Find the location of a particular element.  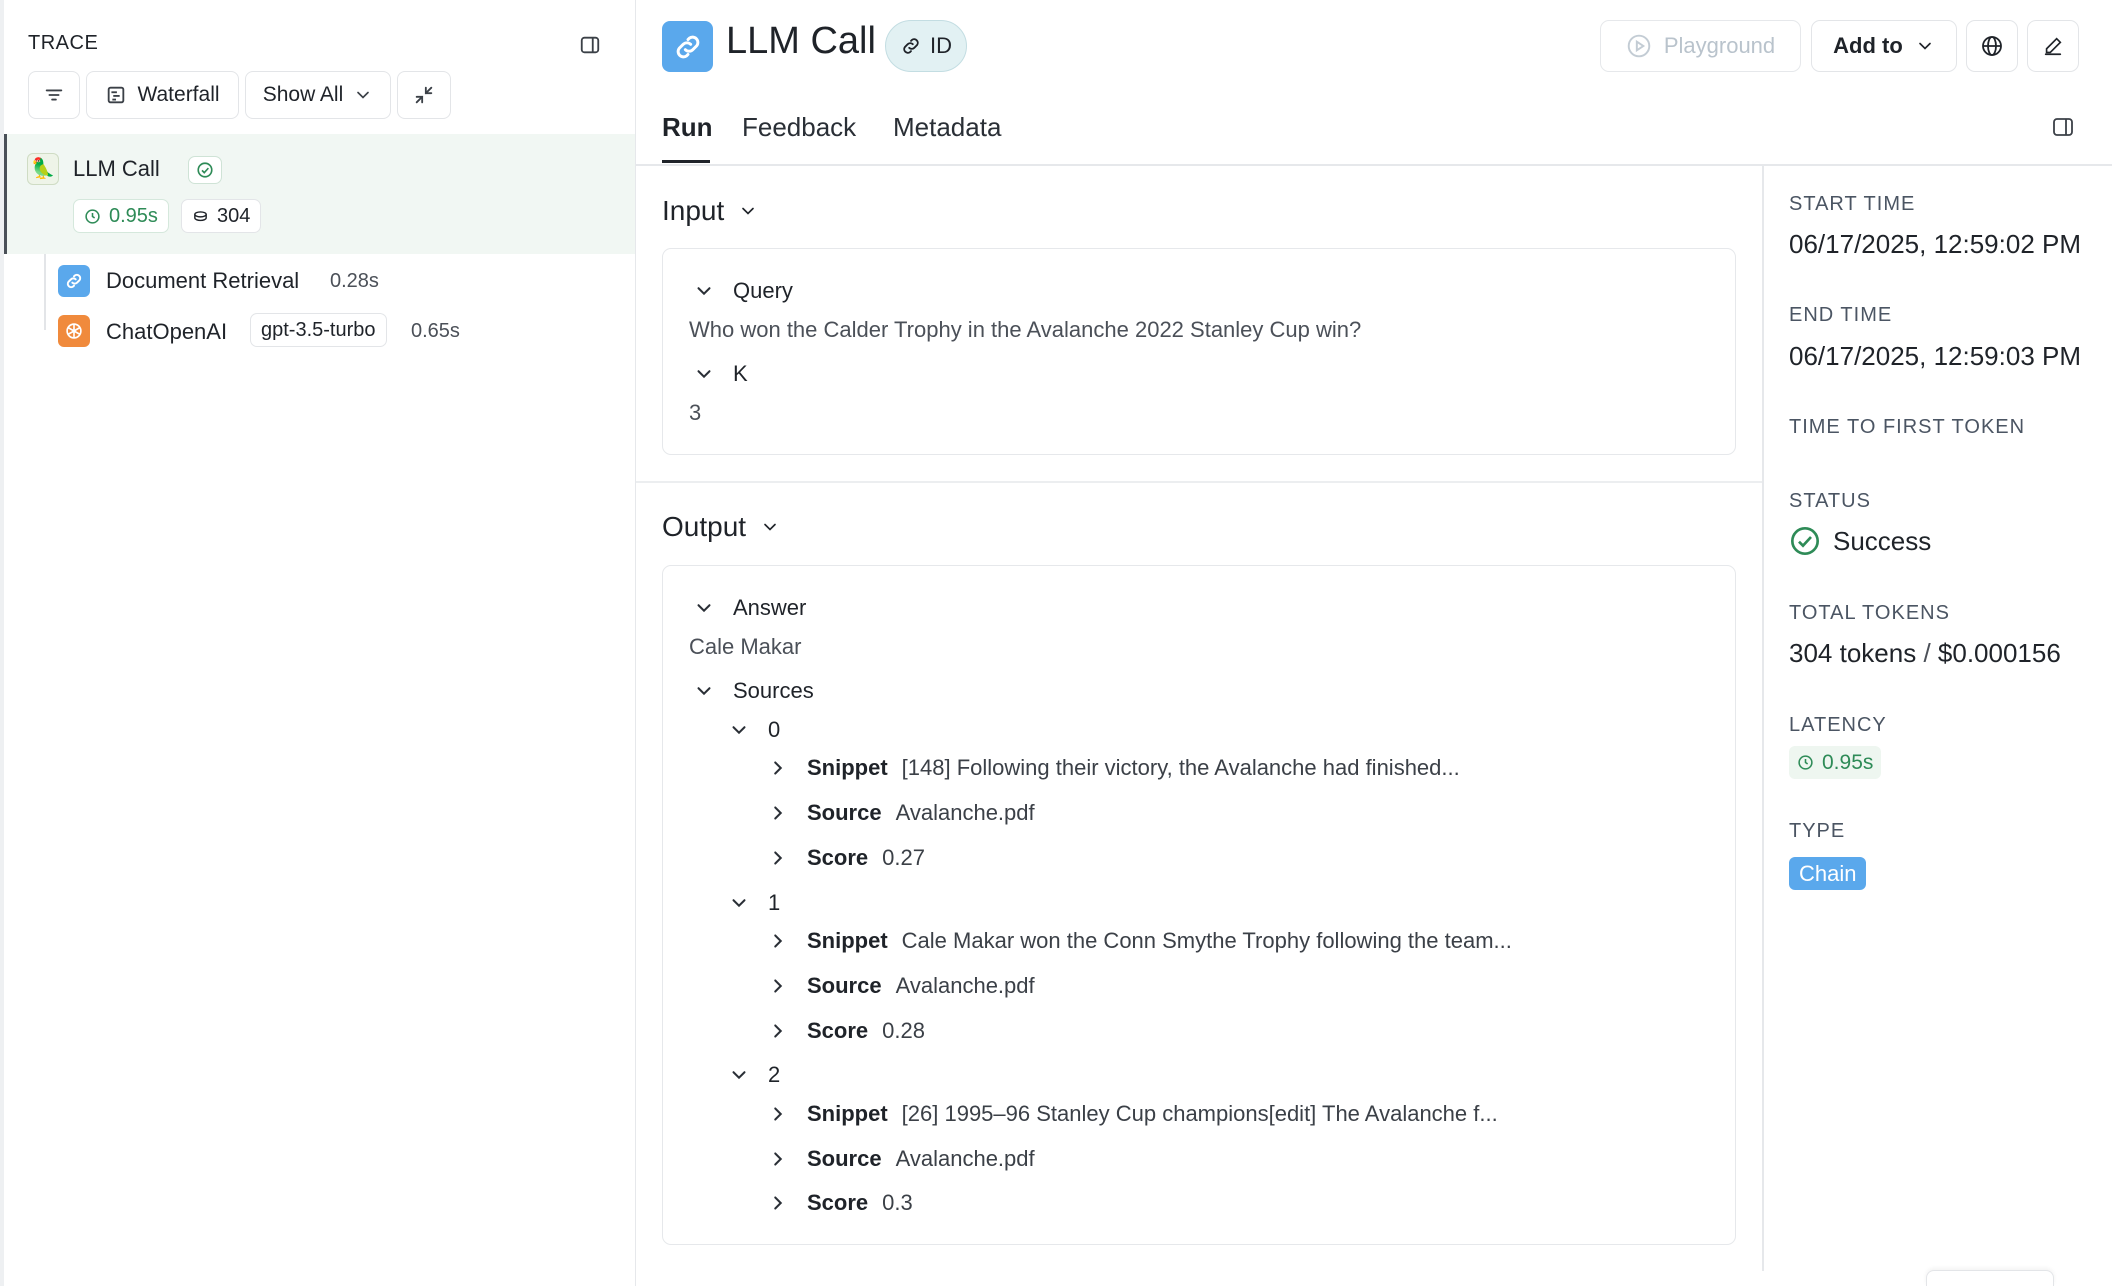

id-label: ID is located at coordinates (941, 45).